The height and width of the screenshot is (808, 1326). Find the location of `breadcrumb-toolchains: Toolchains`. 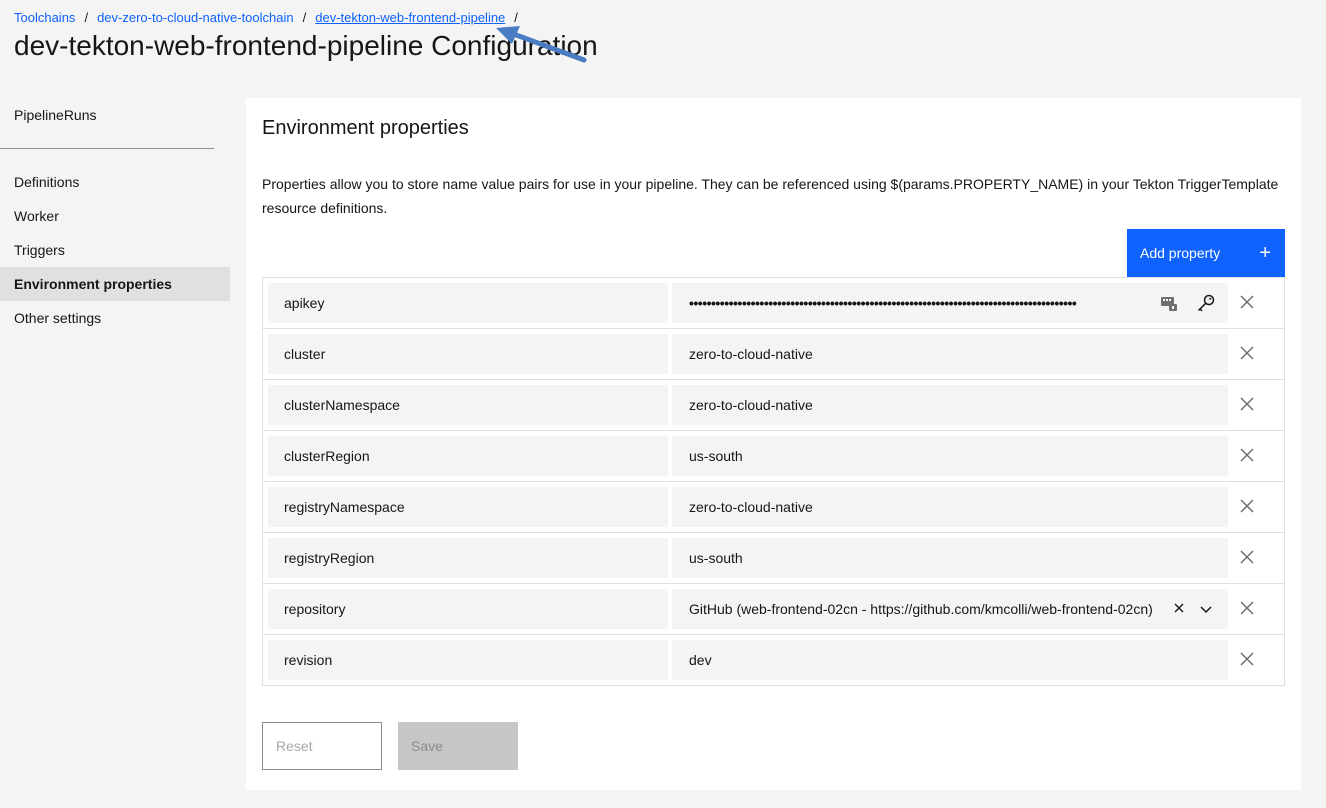

breadcrumb-toolchains: Toolchains is located at coordinates (44, 17).